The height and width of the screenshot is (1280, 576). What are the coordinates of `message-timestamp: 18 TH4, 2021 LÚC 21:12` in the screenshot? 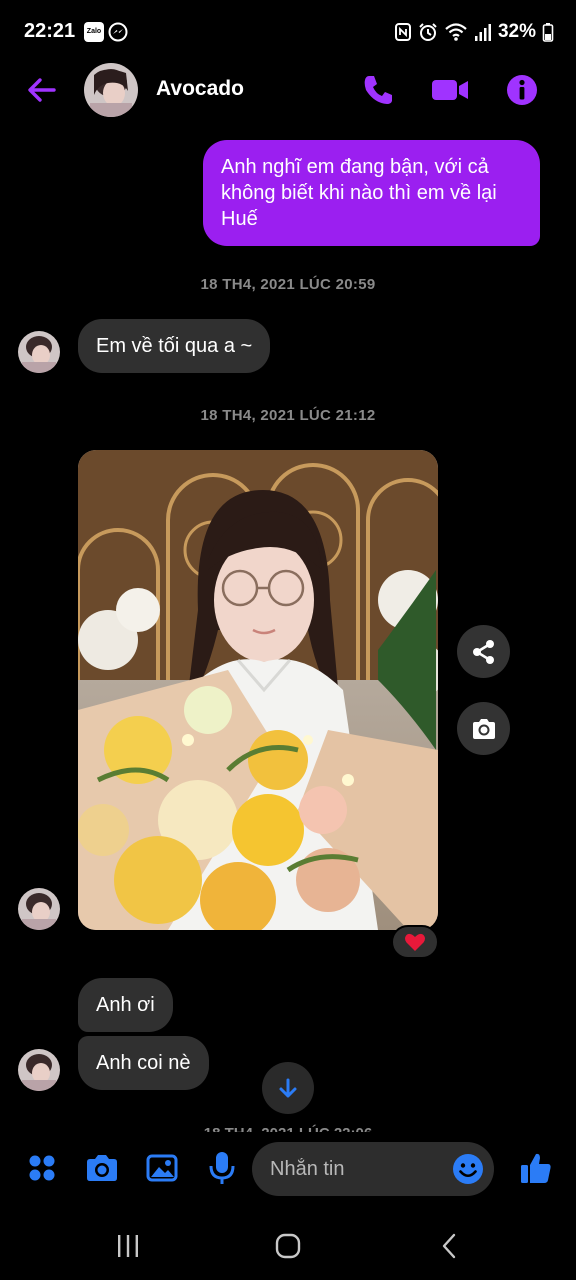 It's located at (288, 415).